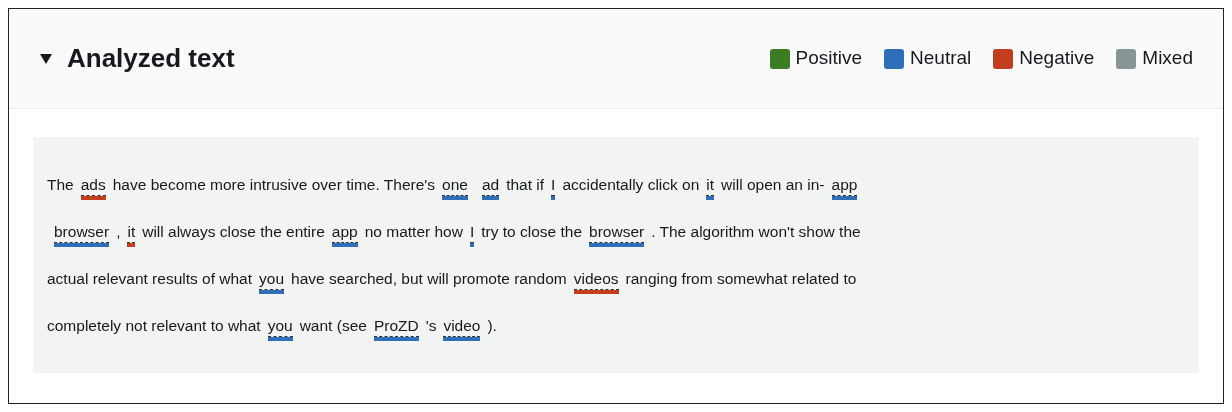  Describe the element at coordinates (1057, 58) in the screenshot. I see `legend-label: Negative` at that location.